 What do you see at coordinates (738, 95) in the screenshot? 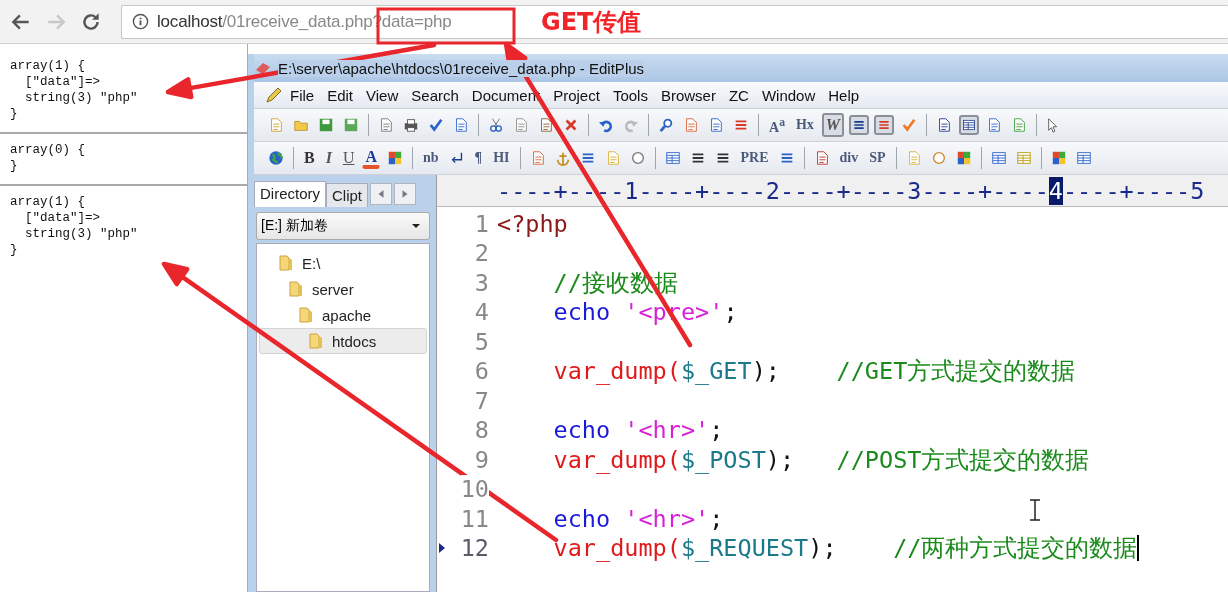
I see `menu-item: ZC` at bounding box center [738, 95].